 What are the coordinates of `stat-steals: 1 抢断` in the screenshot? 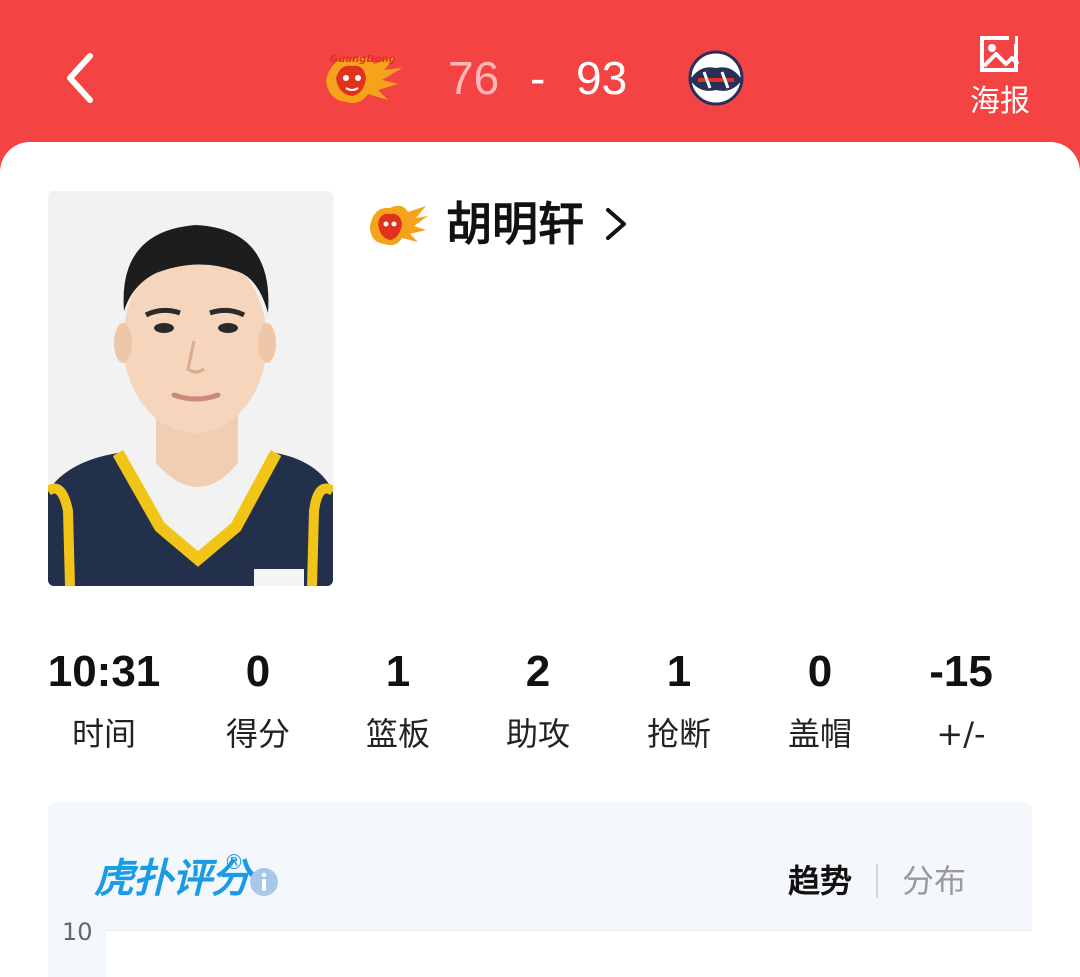 It's located at (679, 701).